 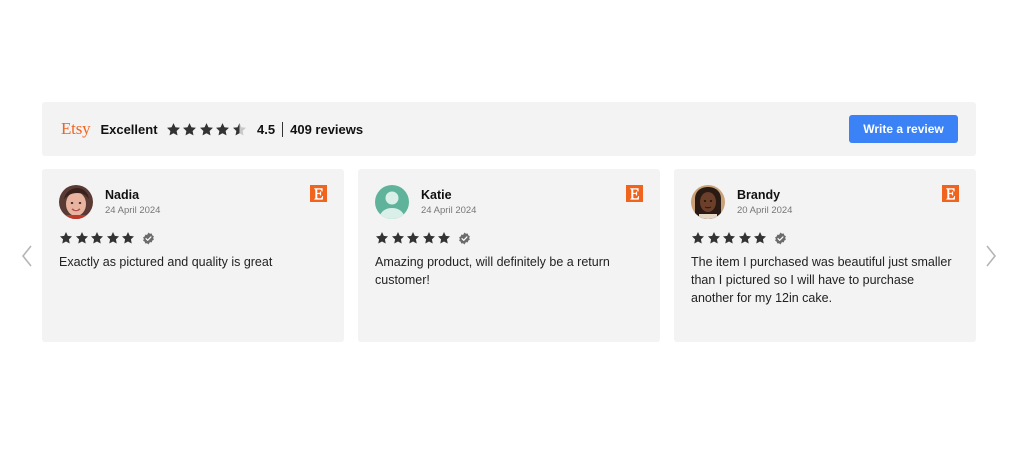 I want to click on chevron-right-icon, so click(x=991, y=256).